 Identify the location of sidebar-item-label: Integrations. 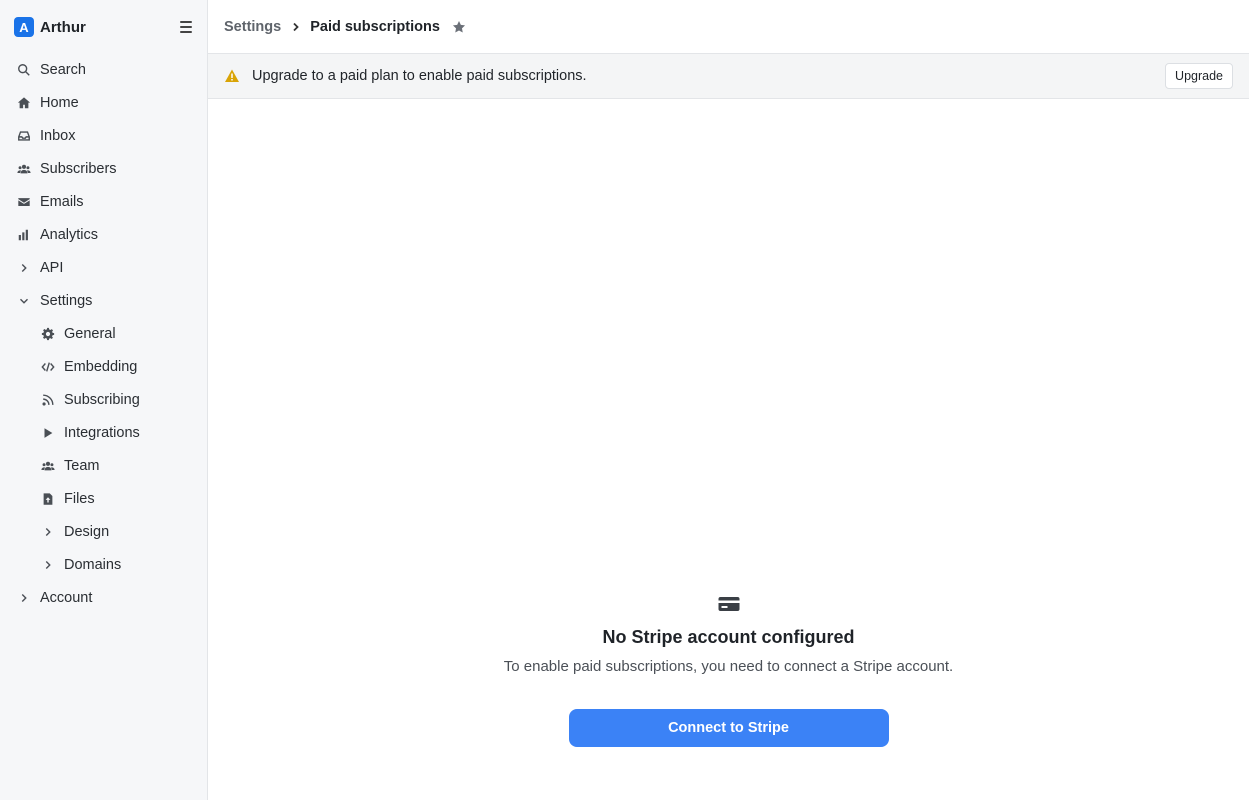
(102, 432).